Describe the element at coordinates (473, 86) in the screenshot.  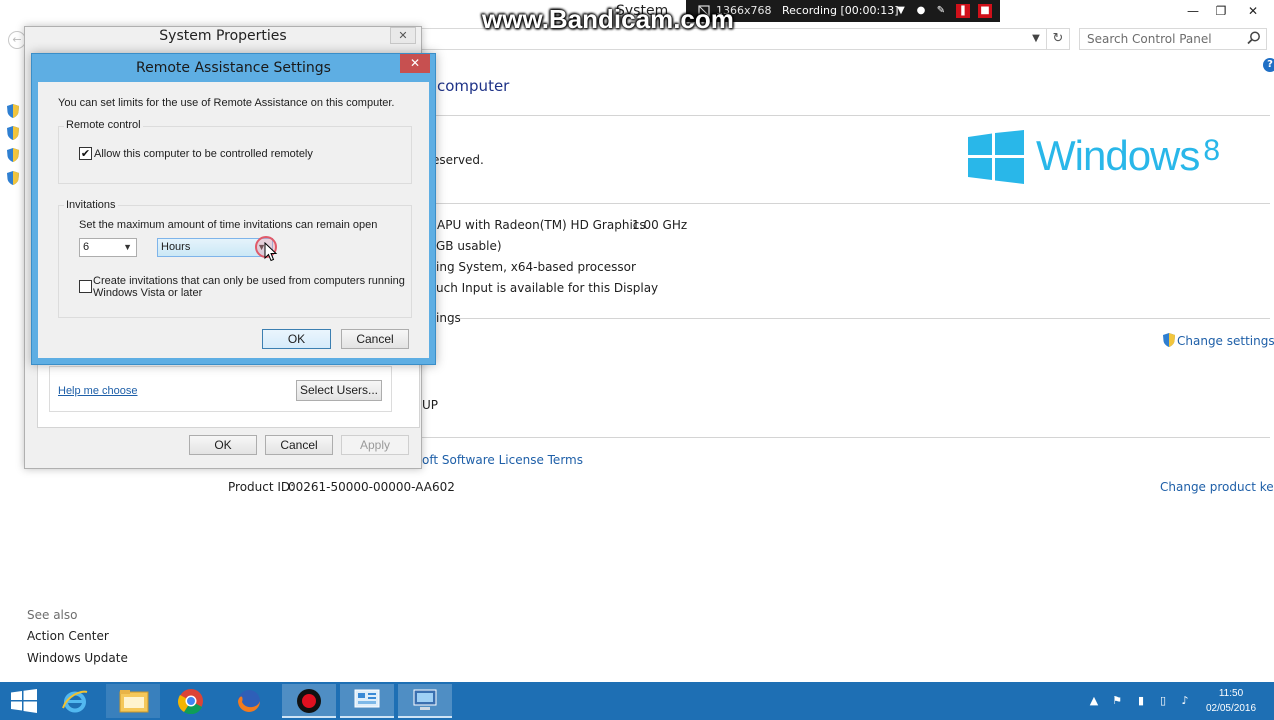
I see `page-heading: computer` at that location.